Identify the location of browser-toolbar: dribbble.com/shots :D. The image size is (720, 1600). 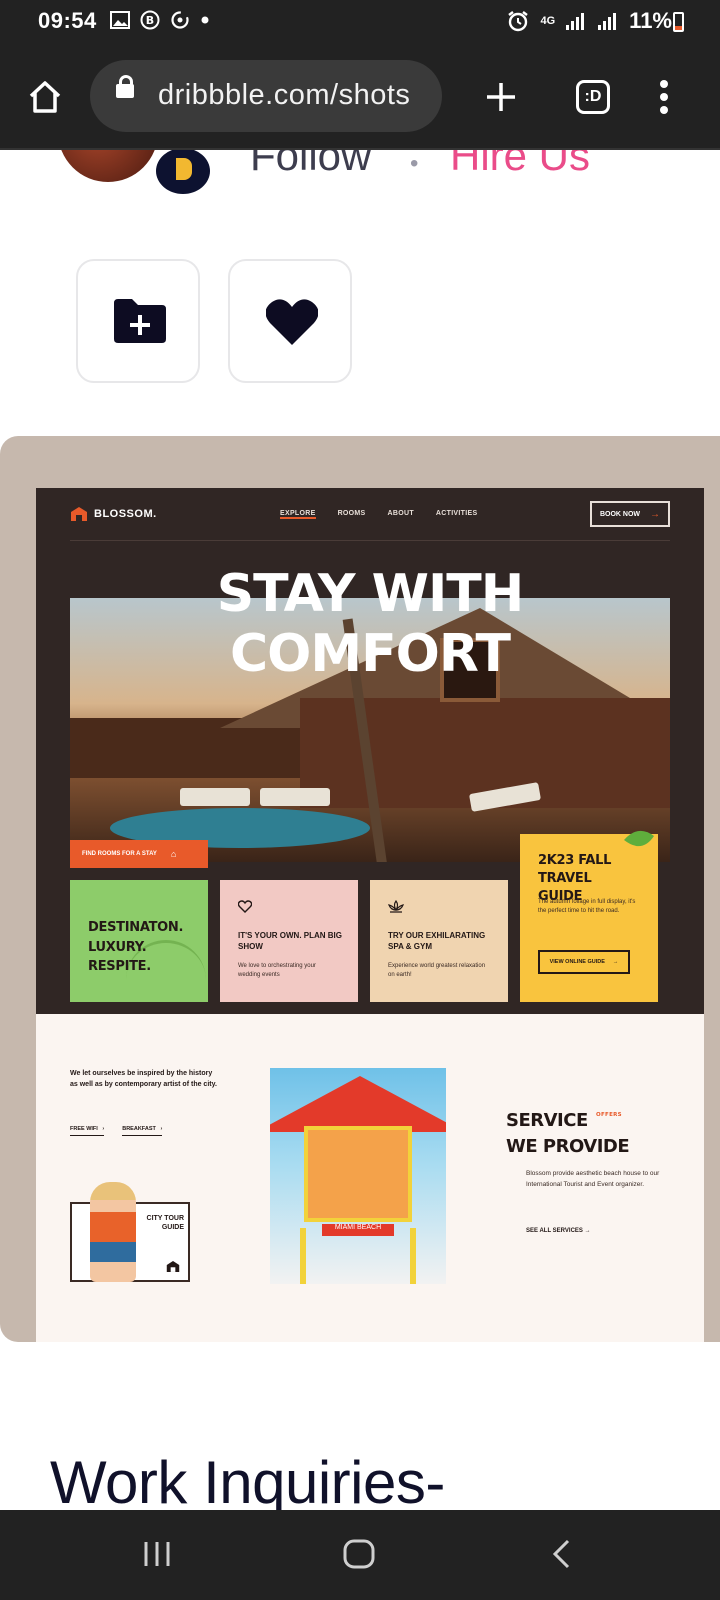
(360, 97).